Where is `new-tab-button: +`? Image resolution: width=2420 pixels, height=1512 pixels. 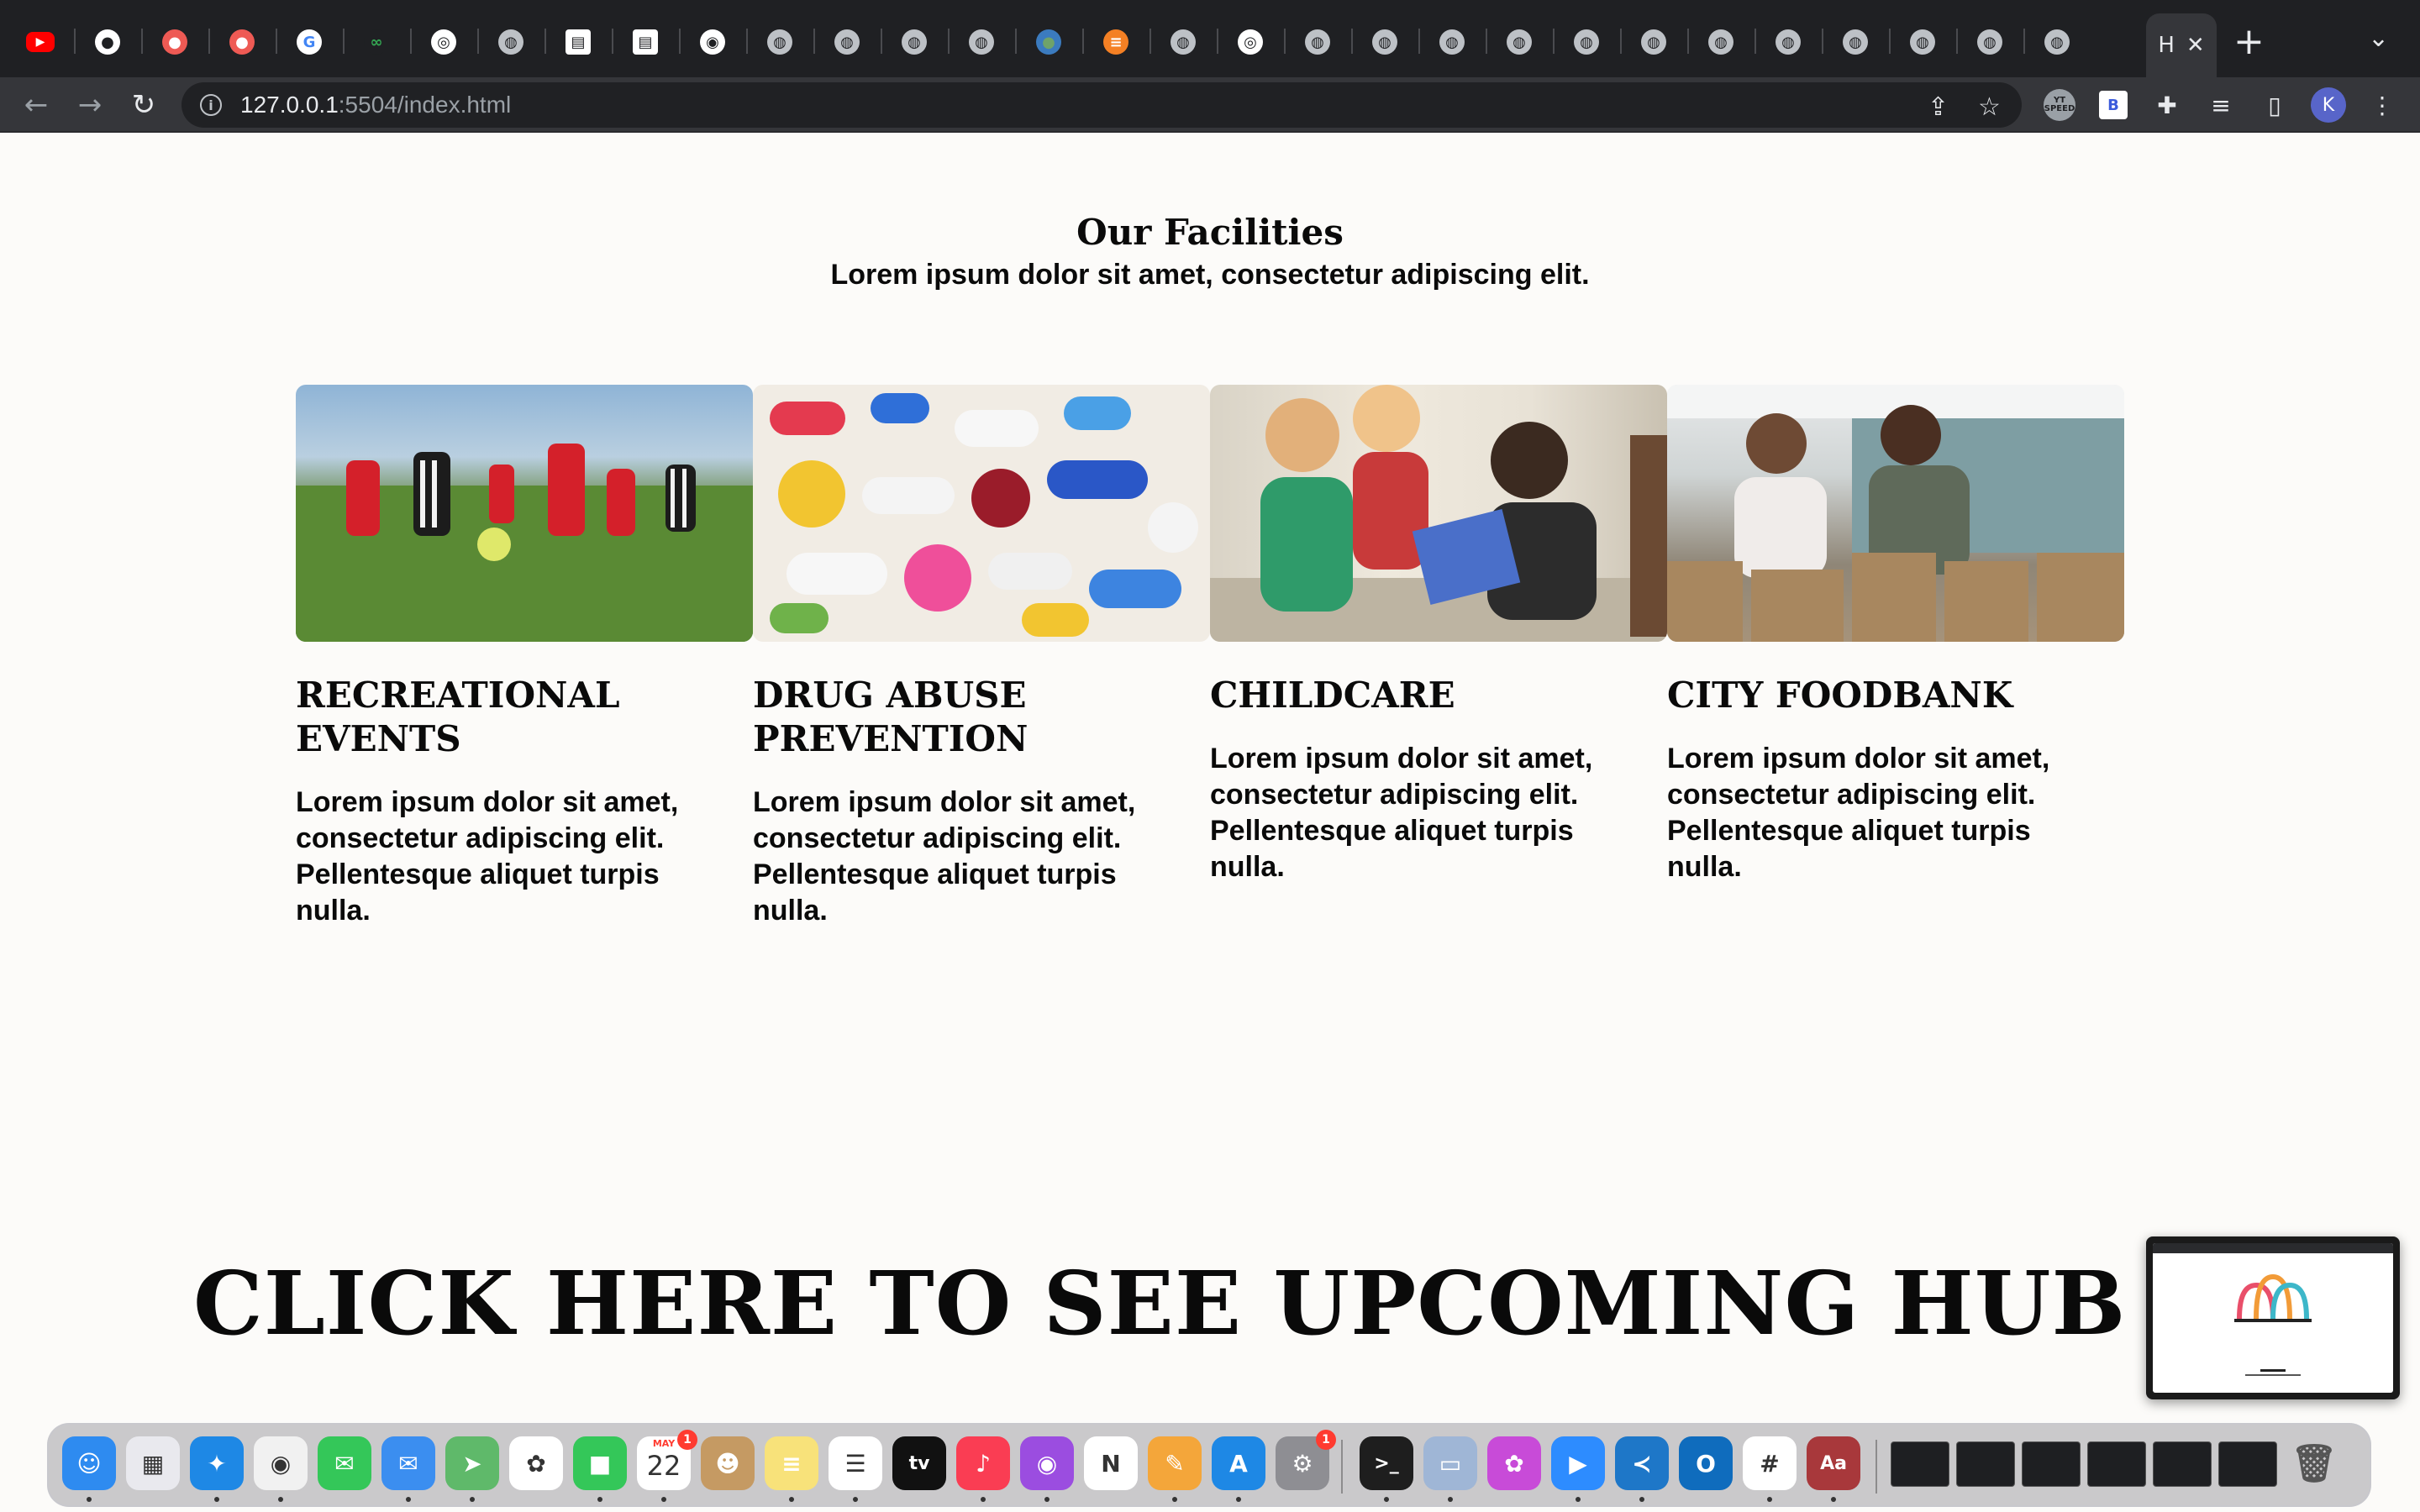
new-tab-button: + is located at coordinates (2249, 42).